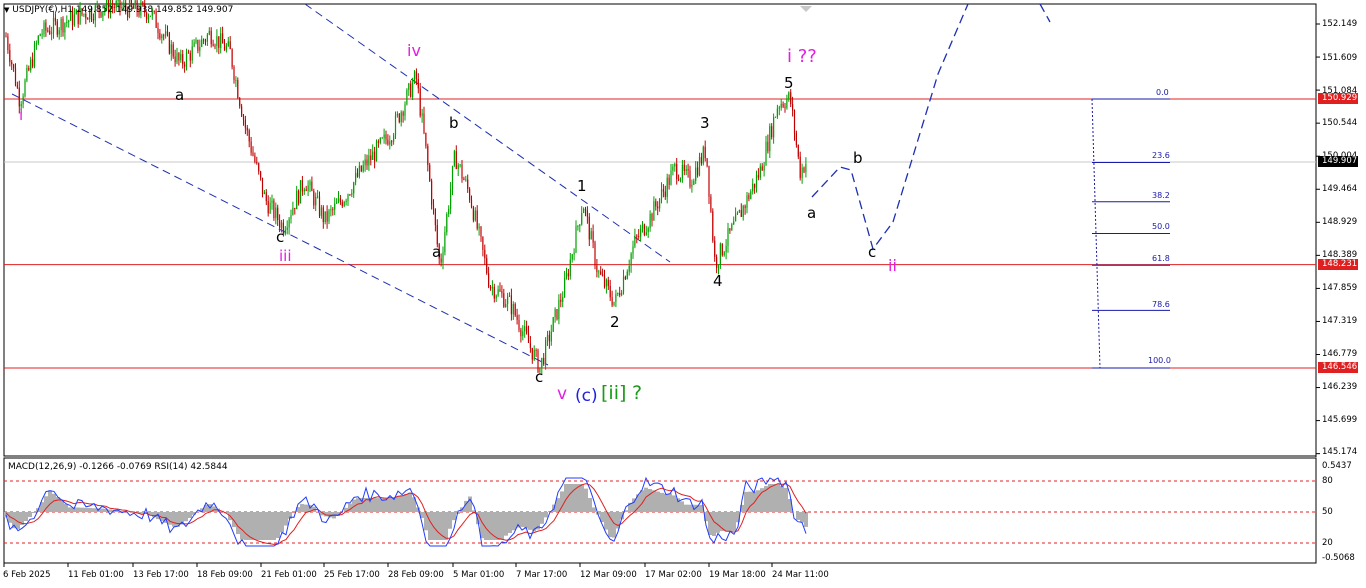 Image resolution: width=1366 pixels, height=588 pixels. I want to click on wave-label-3: 3, so click(705, 123).